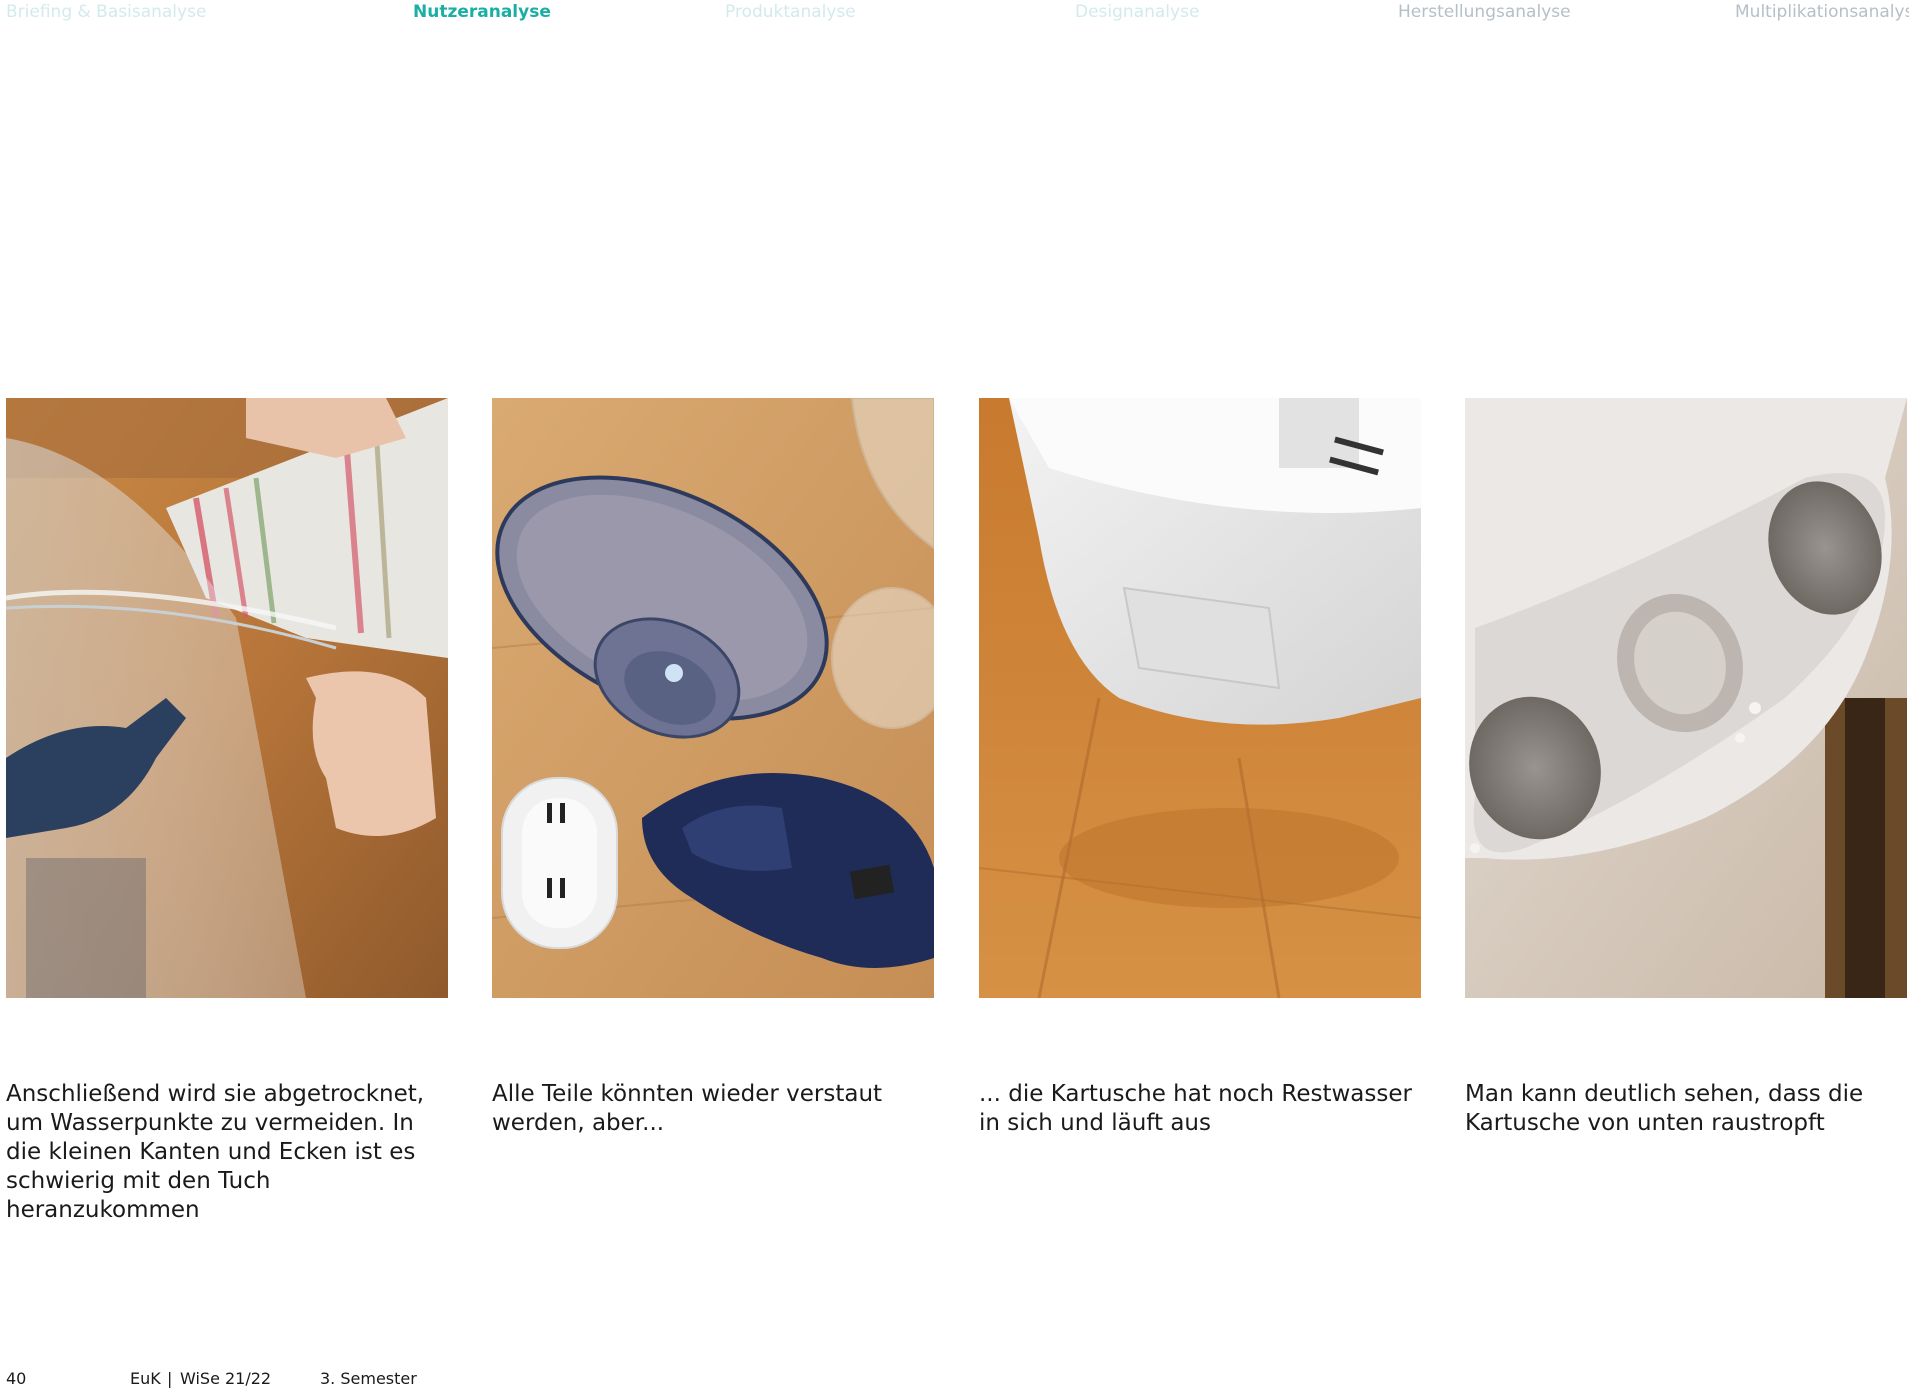 This screenshot has height=1388, width=1909. What do you see at coordinates (1137, 12) in the screenshot?
I see `nav-item-designanalyse: Designanalyse` at bounding box center [1137, 12].